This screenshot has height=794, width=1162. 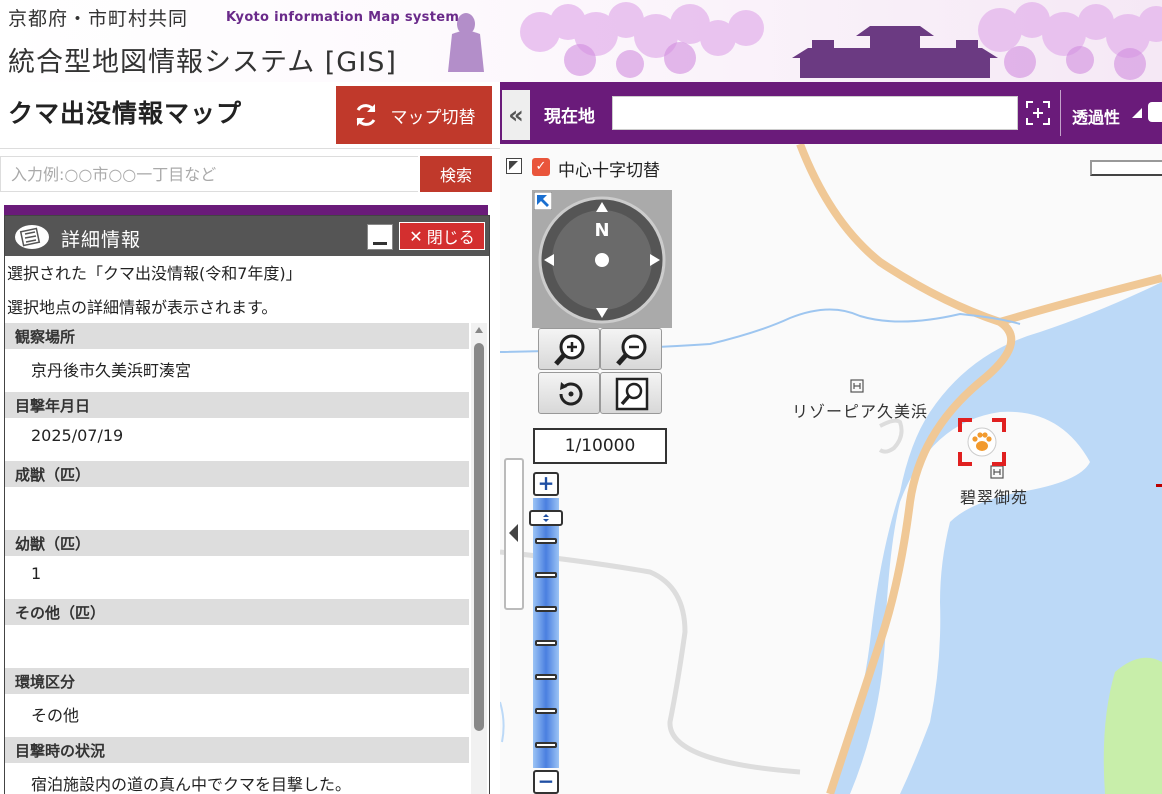 What do you see at coordinates (237, 474) in the screenshot?
I see `field-label: 成獣（匹）` at bounding box center [237, 474].